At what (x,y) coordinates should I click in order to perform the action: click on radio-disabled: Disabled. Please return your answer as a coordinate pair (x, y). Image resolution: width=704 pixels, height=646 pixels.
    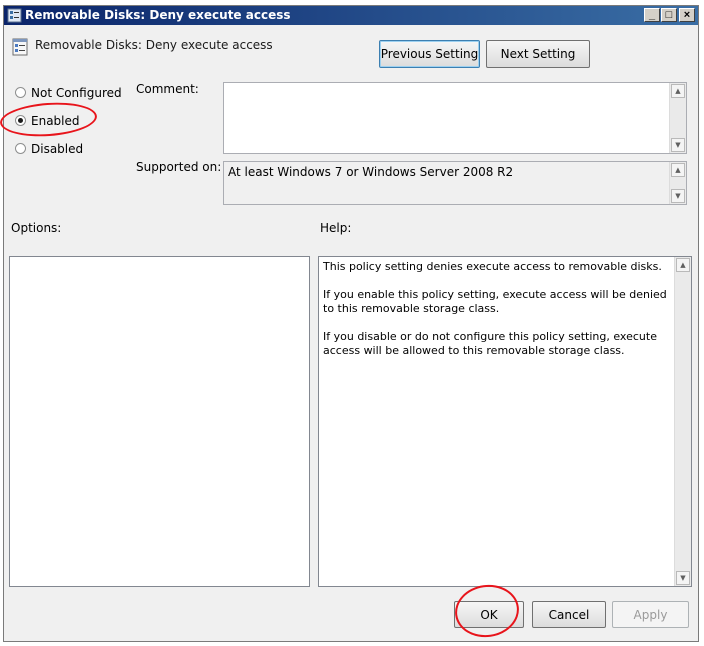
    Looking at the image, I should click on (49, 149).